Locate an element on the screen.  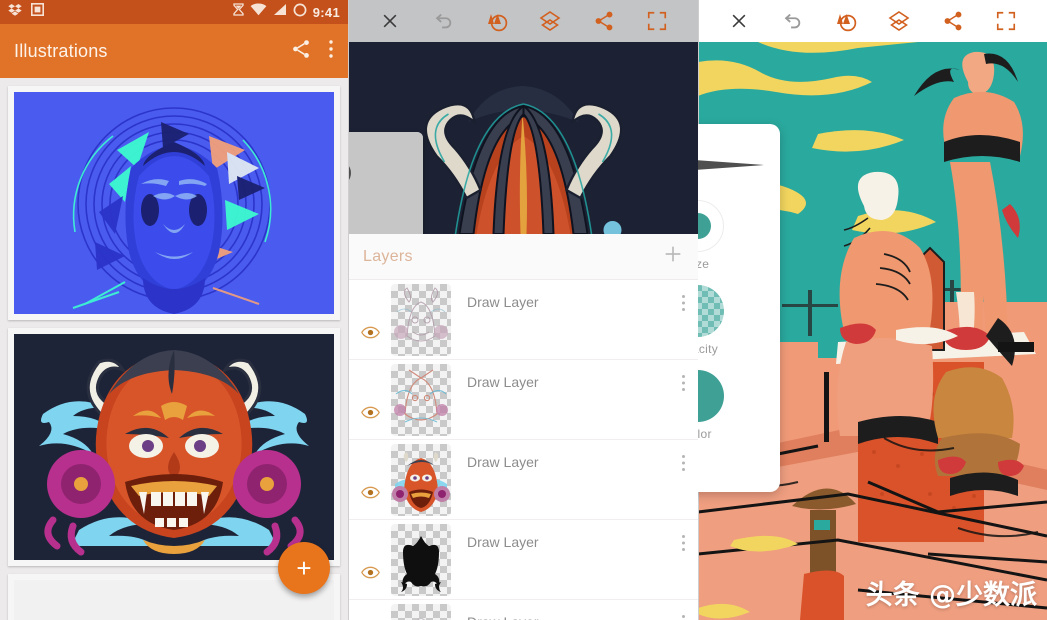
artwork-card-geometric-portrait is located at coordinates (174, 203).